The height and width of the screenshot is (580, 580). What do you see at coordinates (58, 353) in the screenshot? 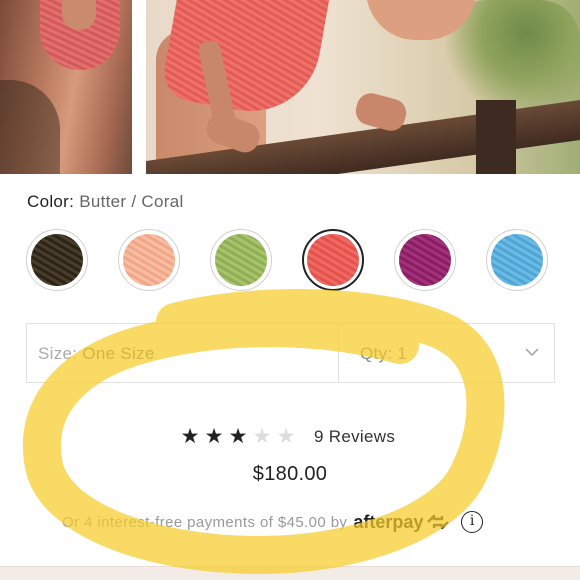
I see `size-label: Size:` at bounding box center [58, 353].